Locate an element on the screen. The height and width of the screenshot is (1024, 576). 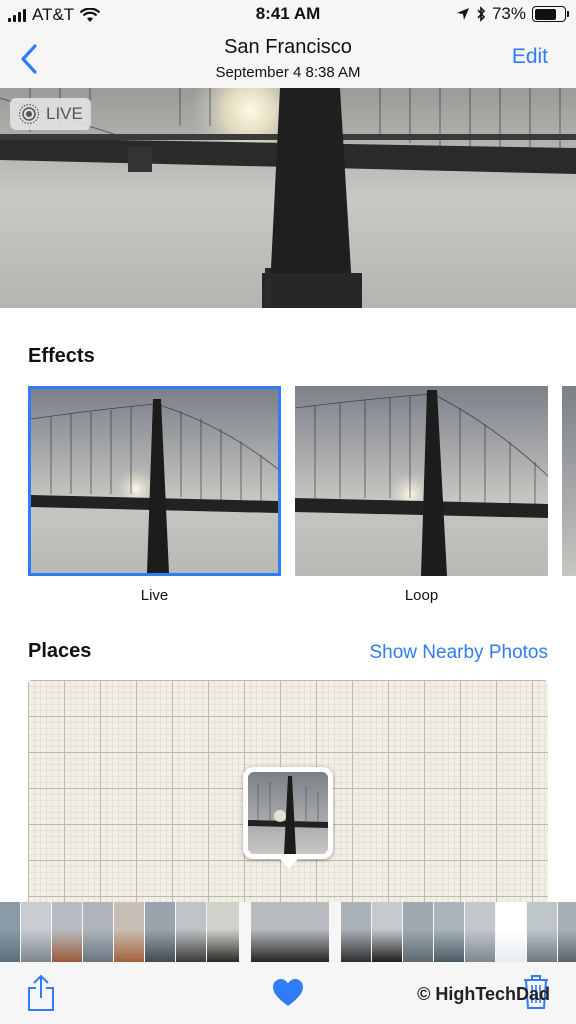
effects-title: Effects is located at coordinates (61, 356).